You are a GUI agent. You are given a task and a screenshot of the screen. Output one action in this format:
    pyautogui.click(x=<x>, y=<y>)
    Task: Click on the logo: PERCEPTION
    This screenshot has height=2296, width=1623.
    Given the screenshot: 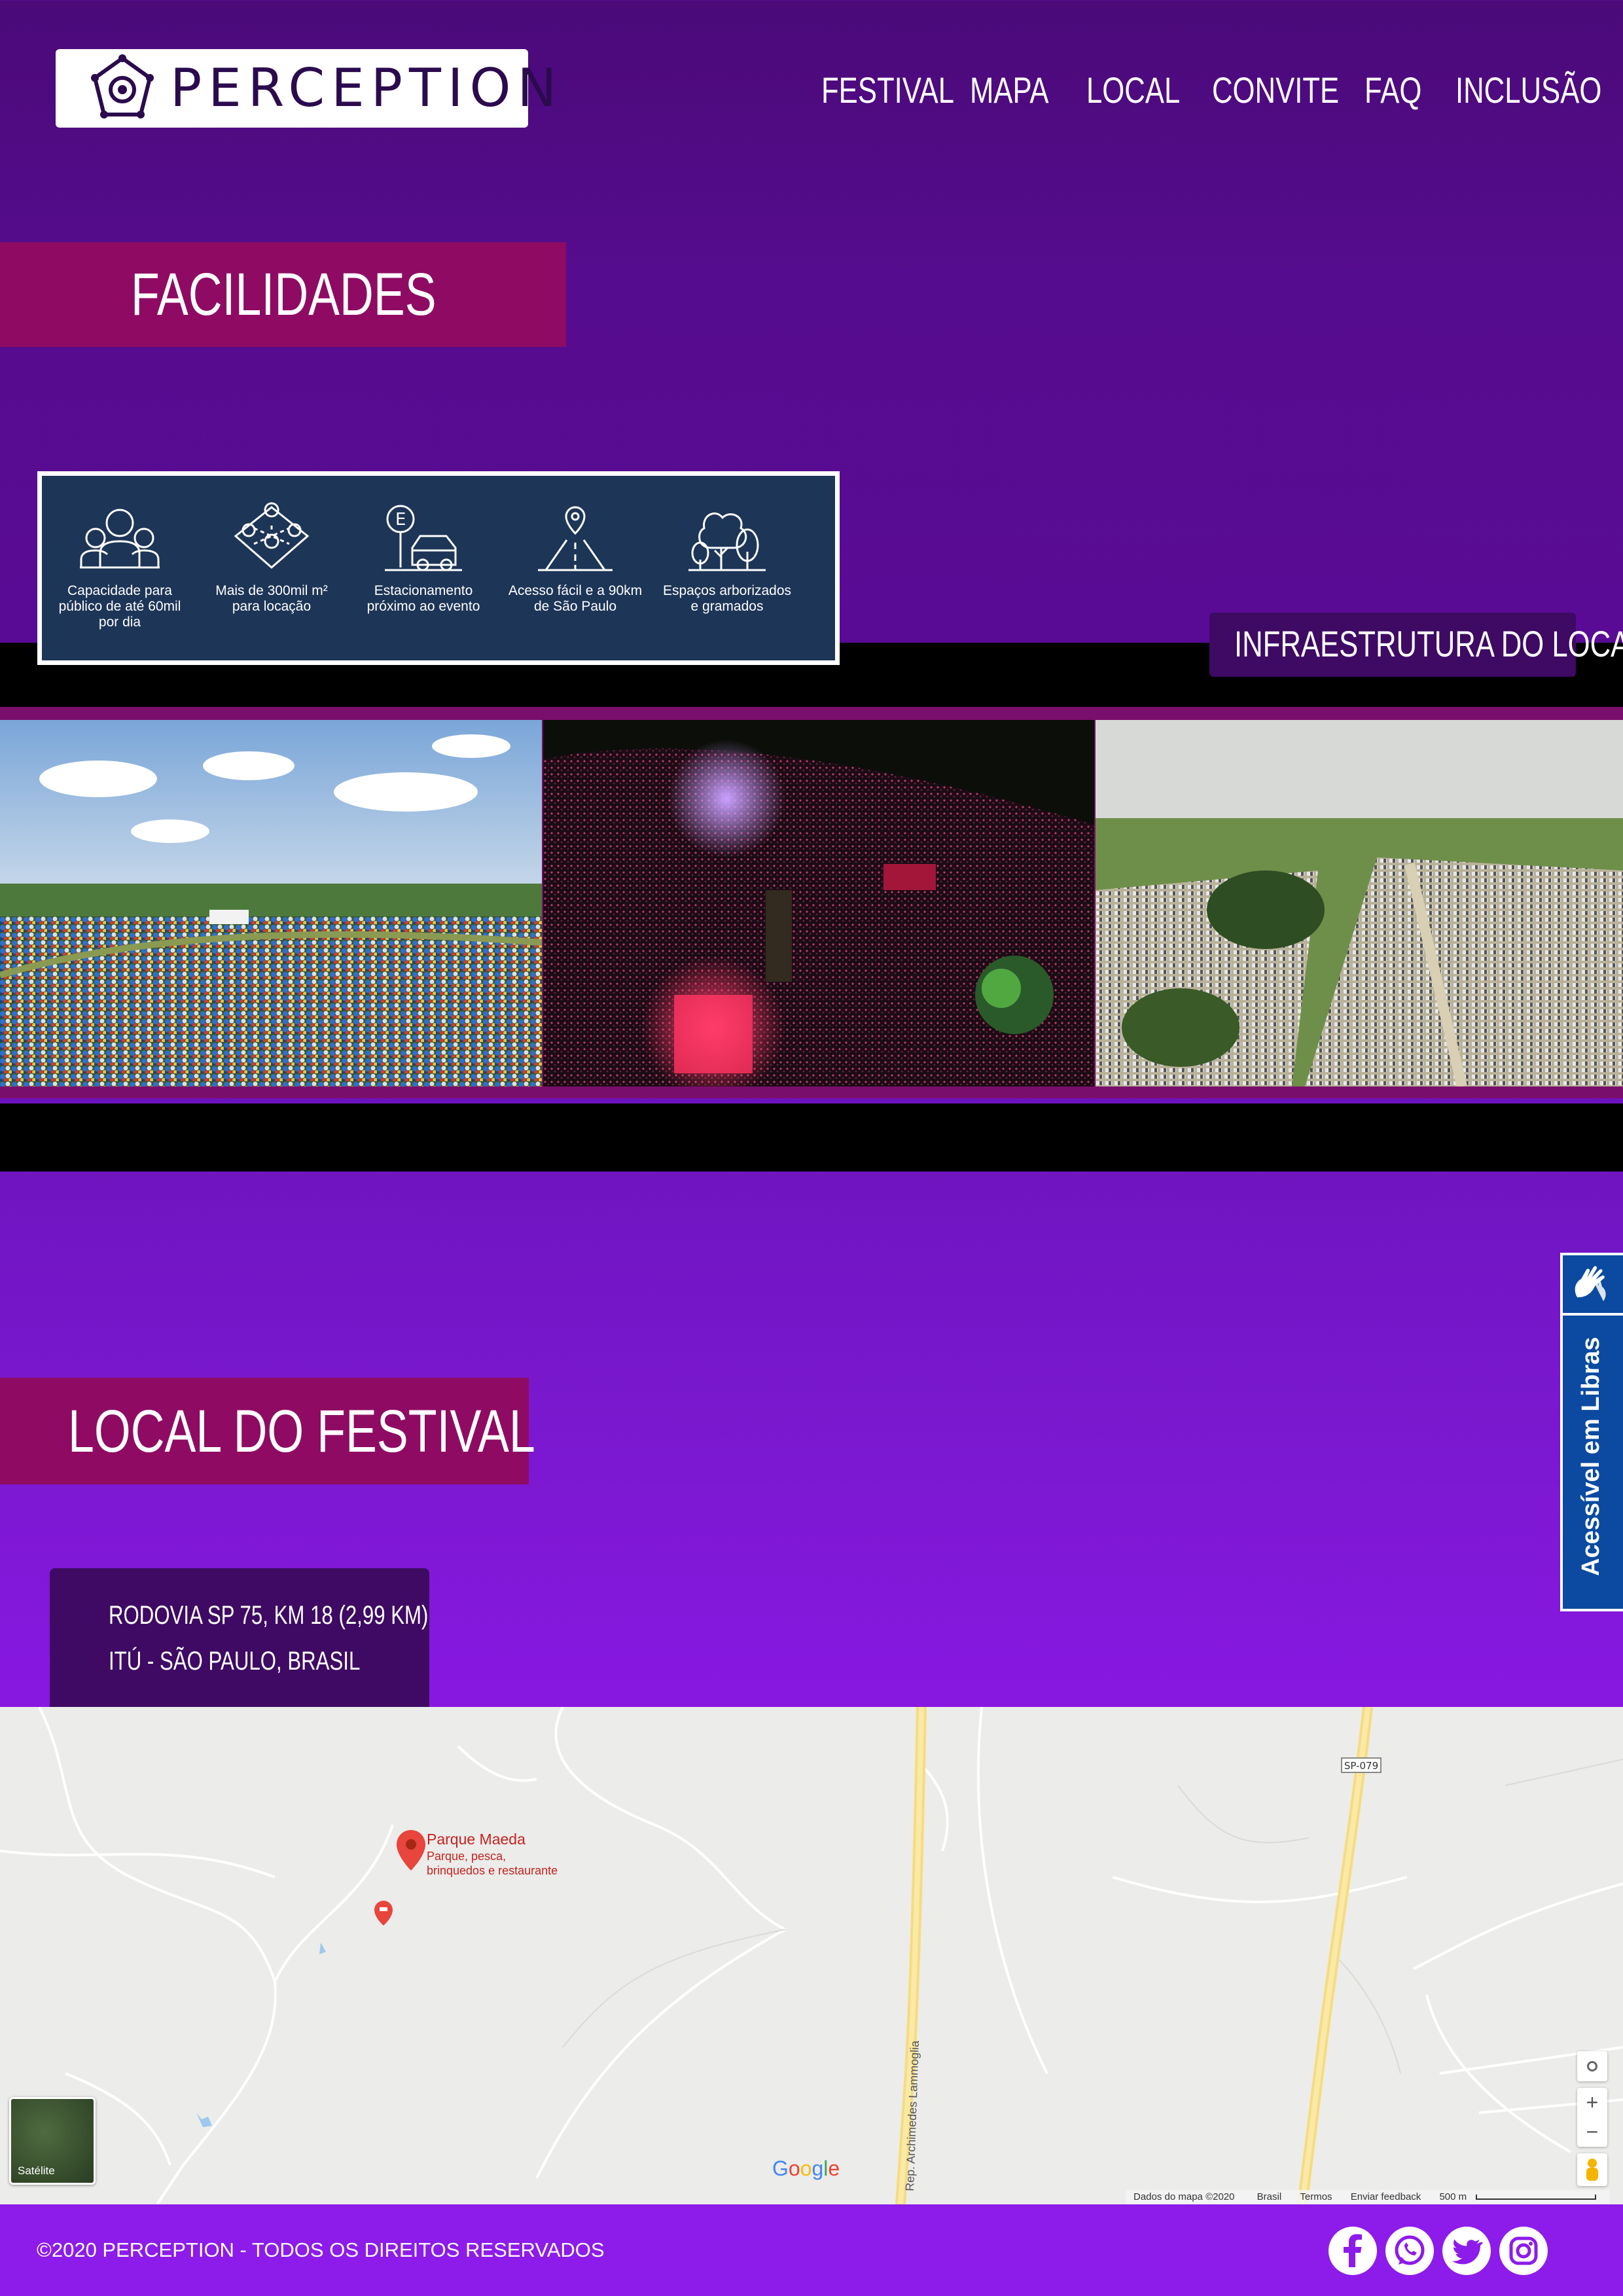 What is the action you would take?
    pyautogui.click(x=306, y=88)
    